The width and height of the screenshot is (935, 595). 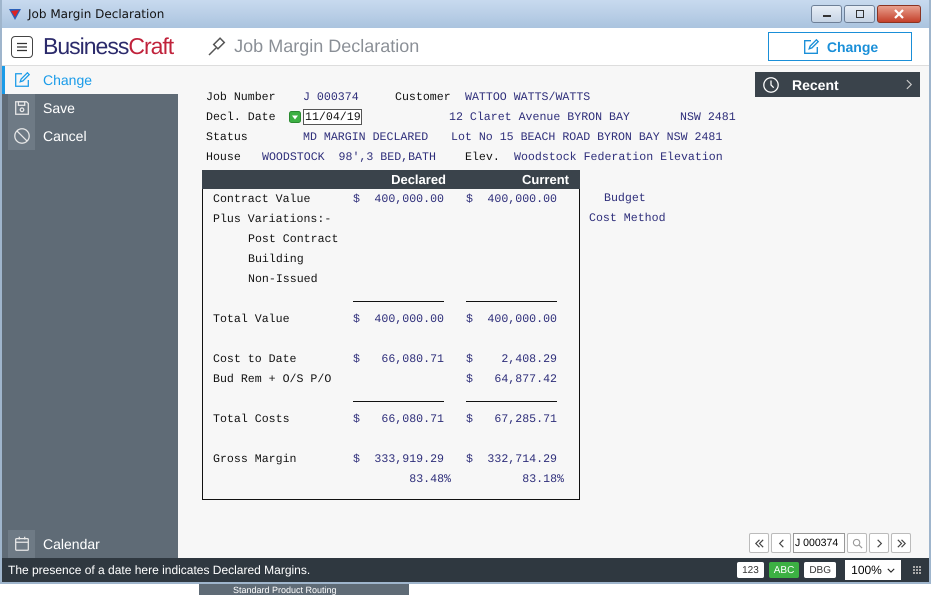 I want to click on row-label: Building, so click(x=276, y=259).